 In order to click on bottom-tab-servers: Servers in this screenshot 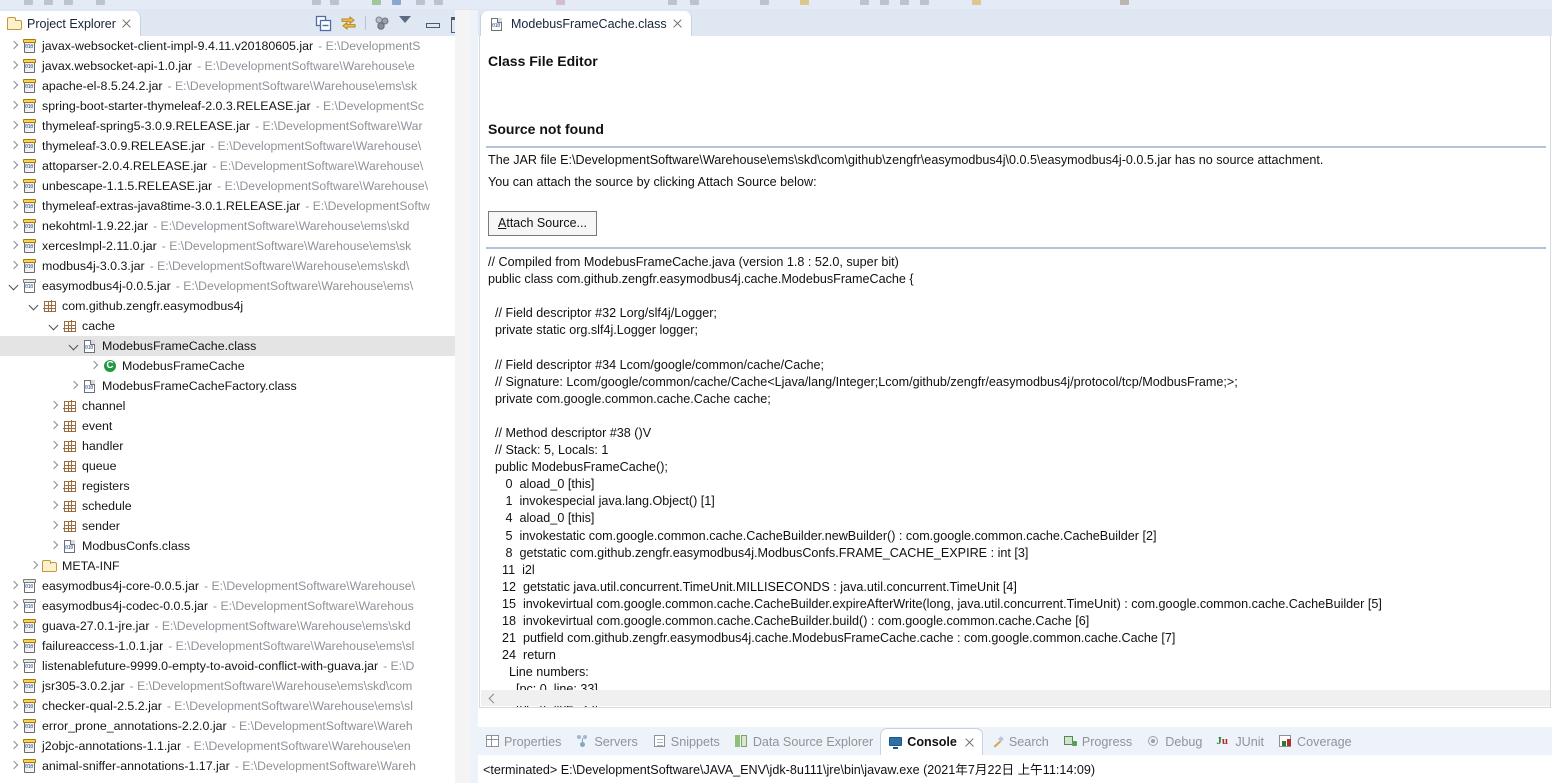, I will do `click(606, 741)`.